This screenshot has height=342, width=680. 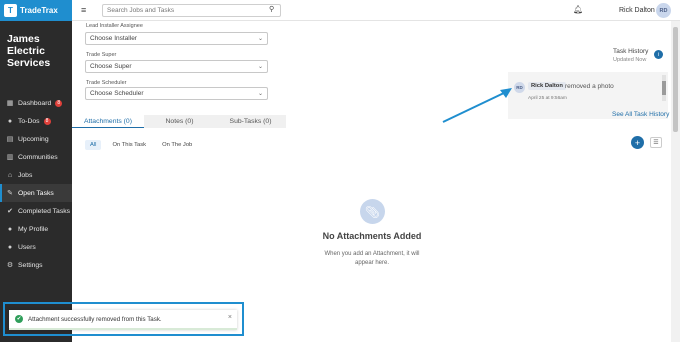 What do you see at coordinates (372, 236) in the screenshot?
I see `empty-state-title: No Attachments Added` at bounding box center [372, 236].